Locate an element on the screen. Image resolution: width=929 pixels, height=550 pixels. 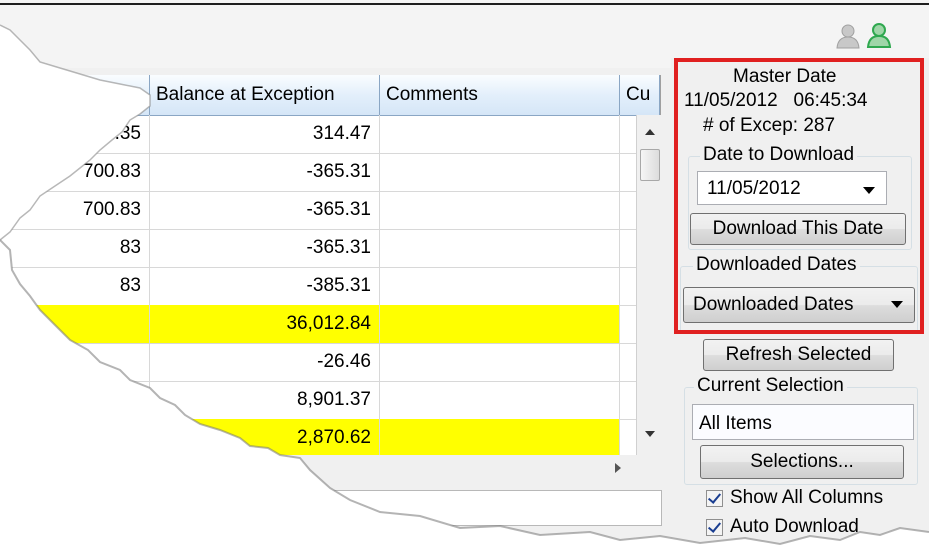
torn-top-left-paper is located at coordinates (75, 120).